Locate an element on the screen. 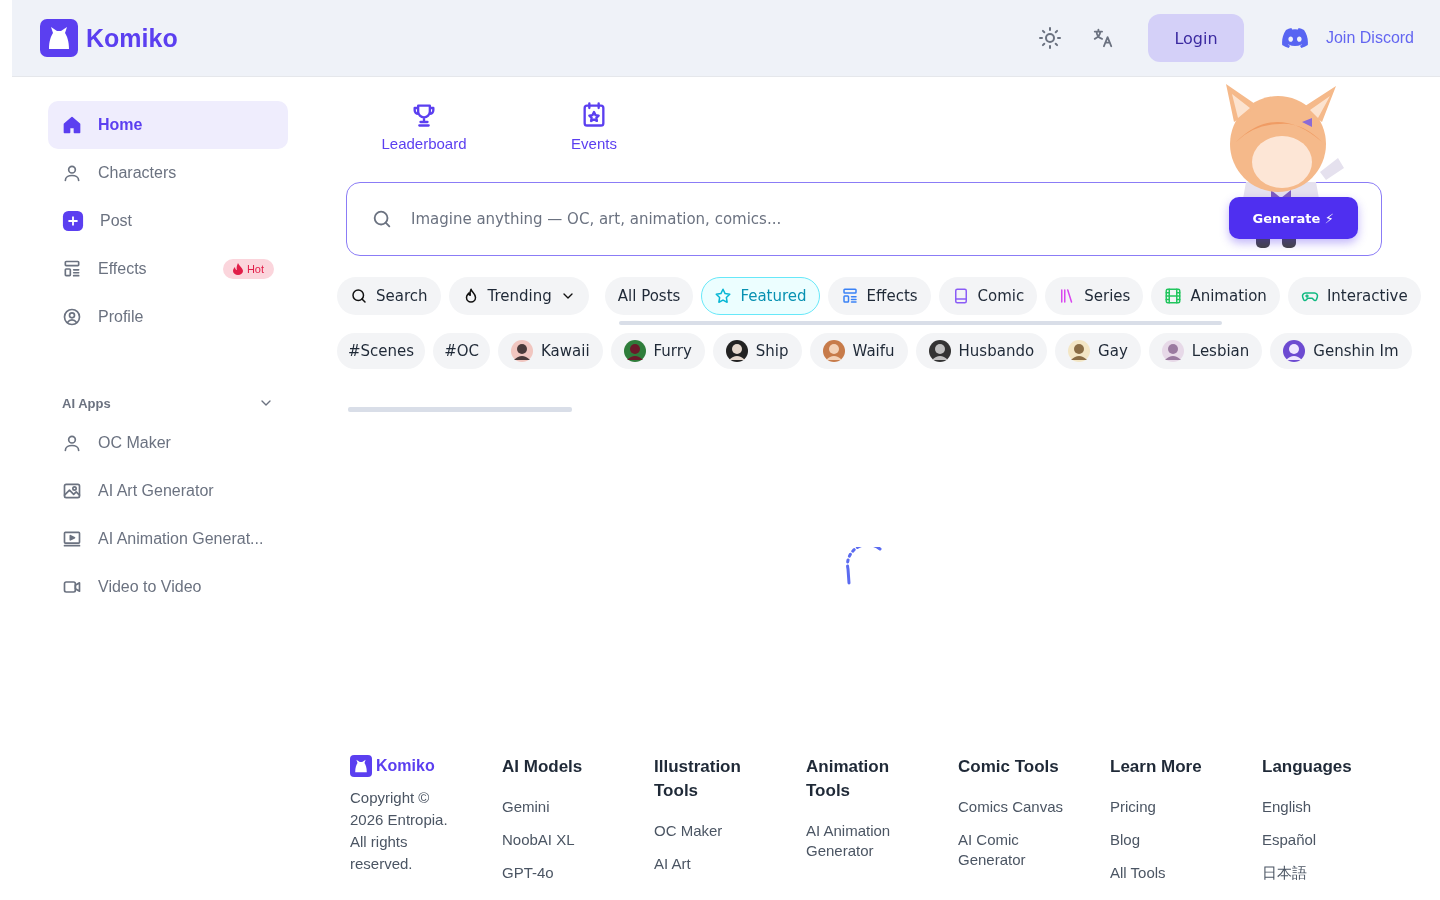 Image resolution: width=1440 pixels, height=900 pixels. search-chip: Search is located at coordinates (389, 296).